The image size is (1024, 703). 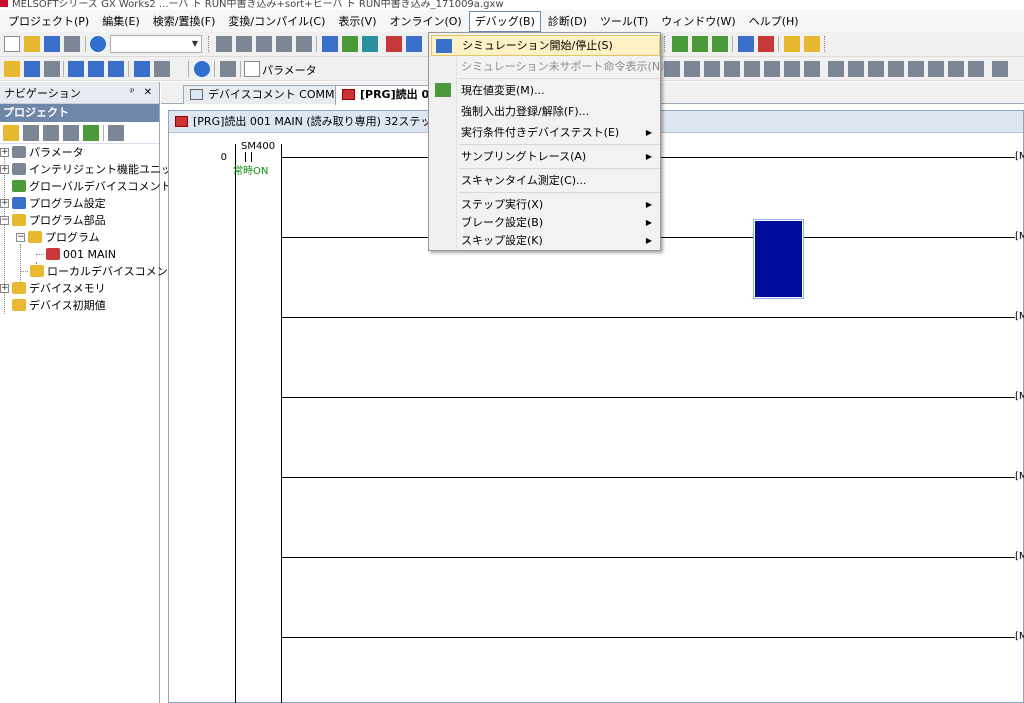 I want to click on find-icon, so click(x=162, y=69).